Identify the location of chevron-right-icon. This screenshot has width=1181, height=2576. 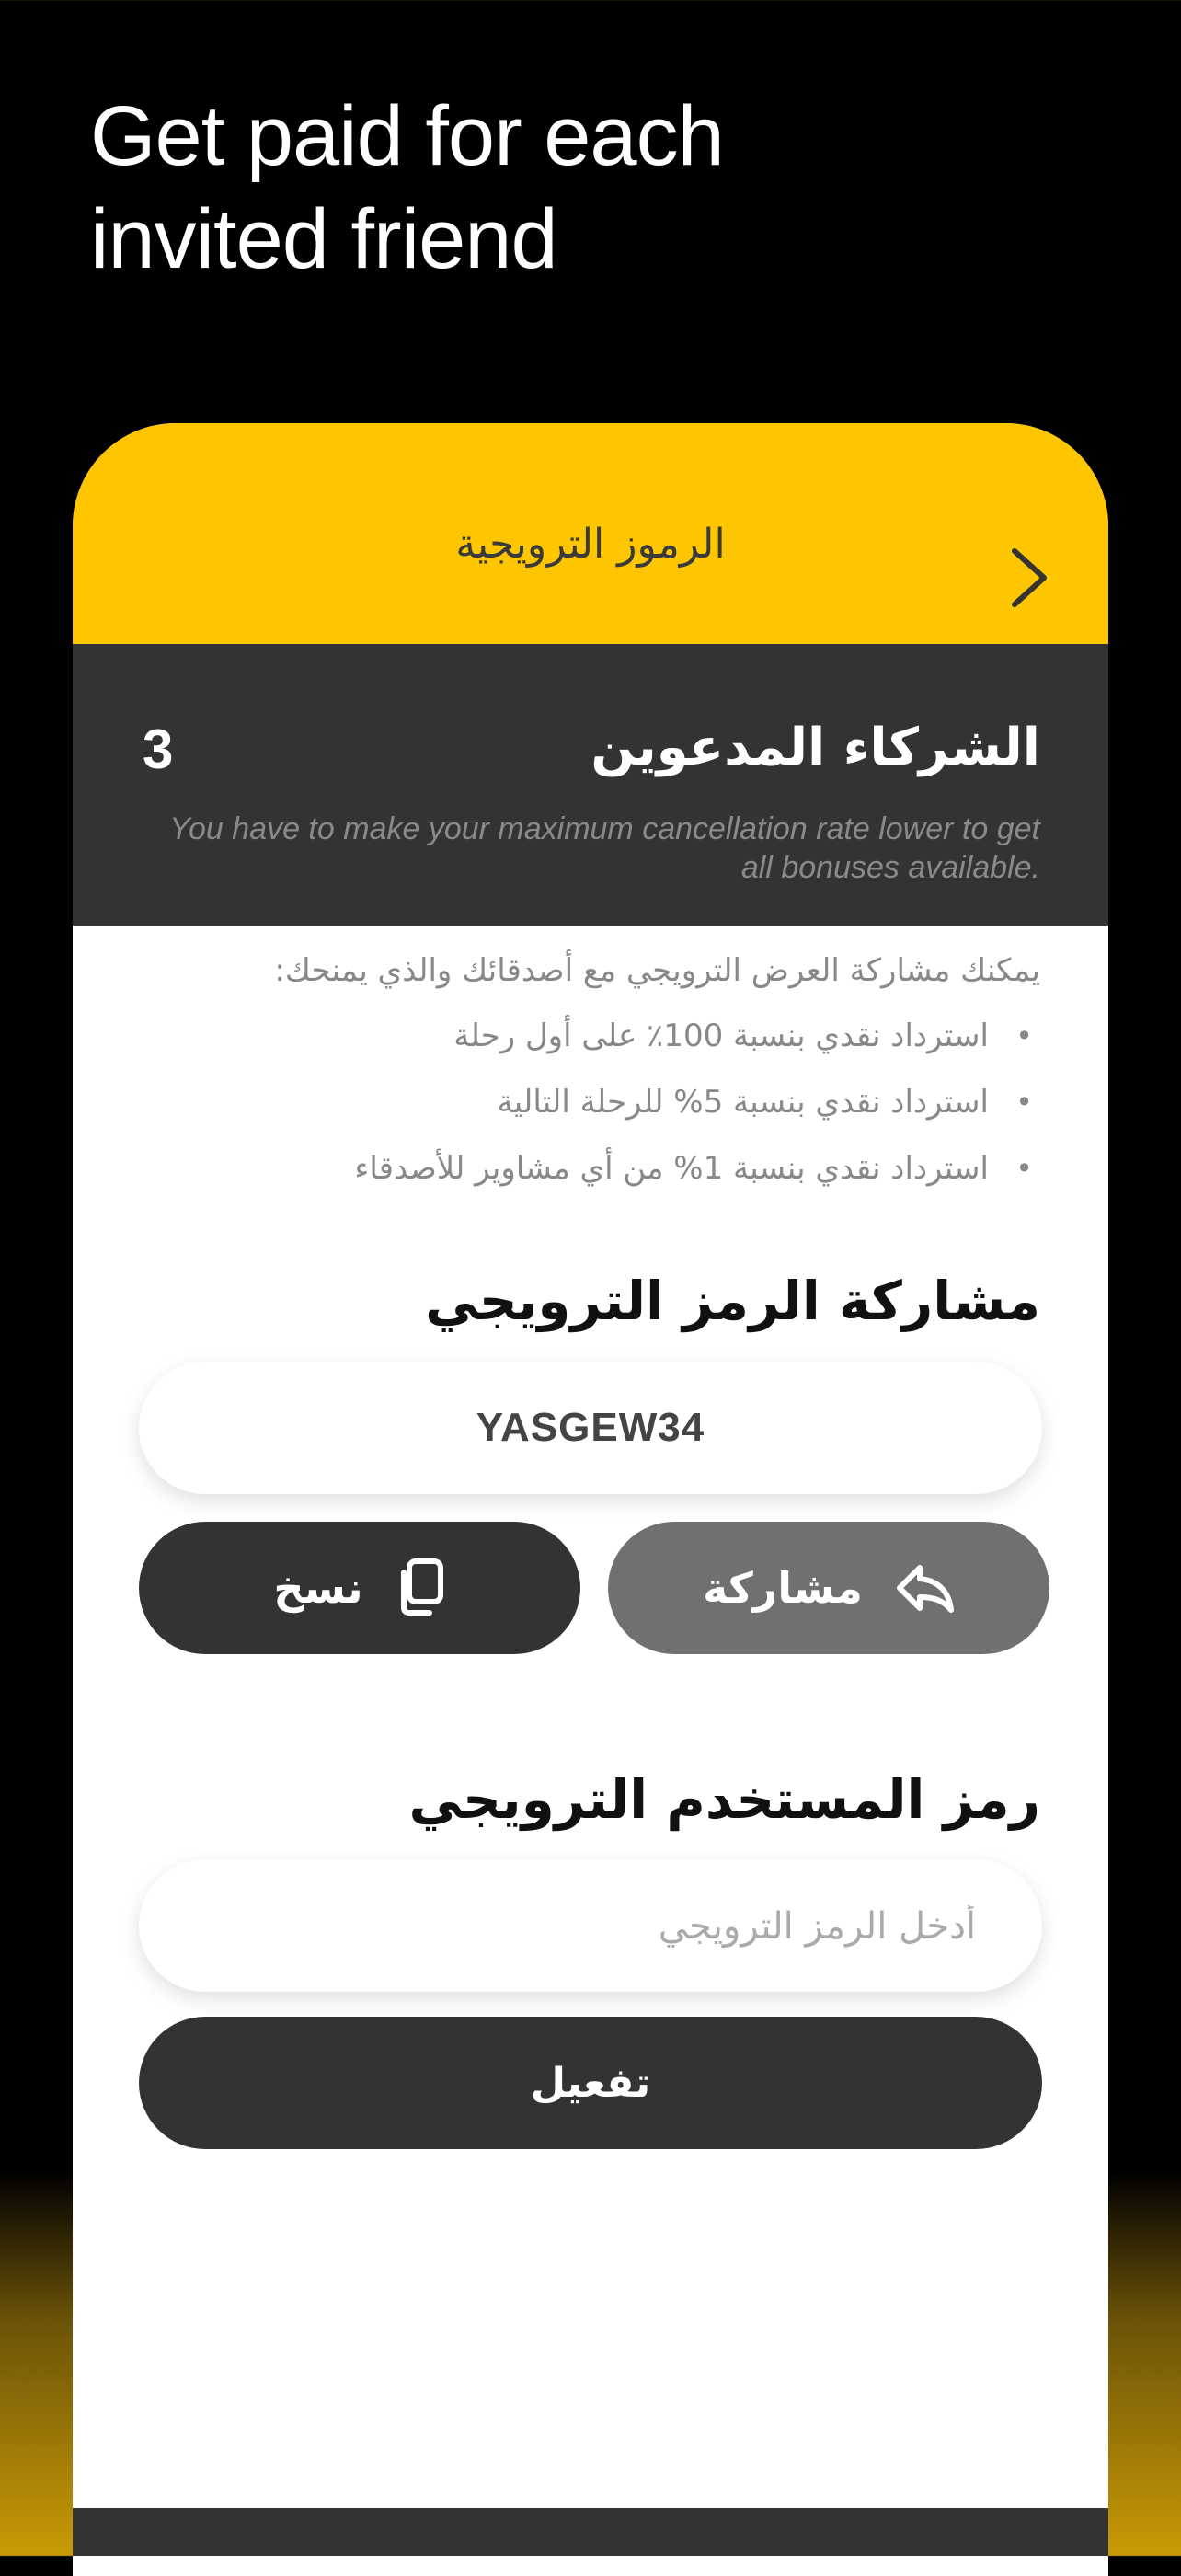
(1029, 577).